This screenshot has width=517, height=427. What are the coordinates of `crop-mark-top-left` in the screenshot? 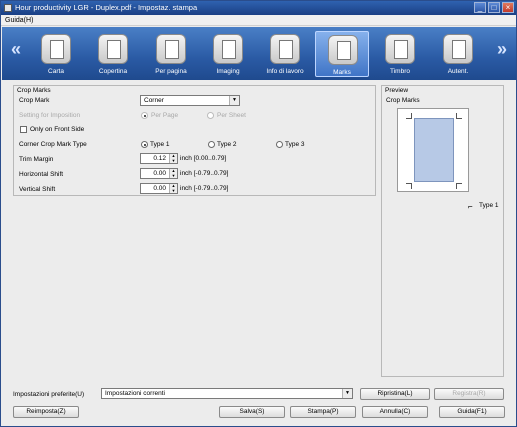 It's located at (409, 116).